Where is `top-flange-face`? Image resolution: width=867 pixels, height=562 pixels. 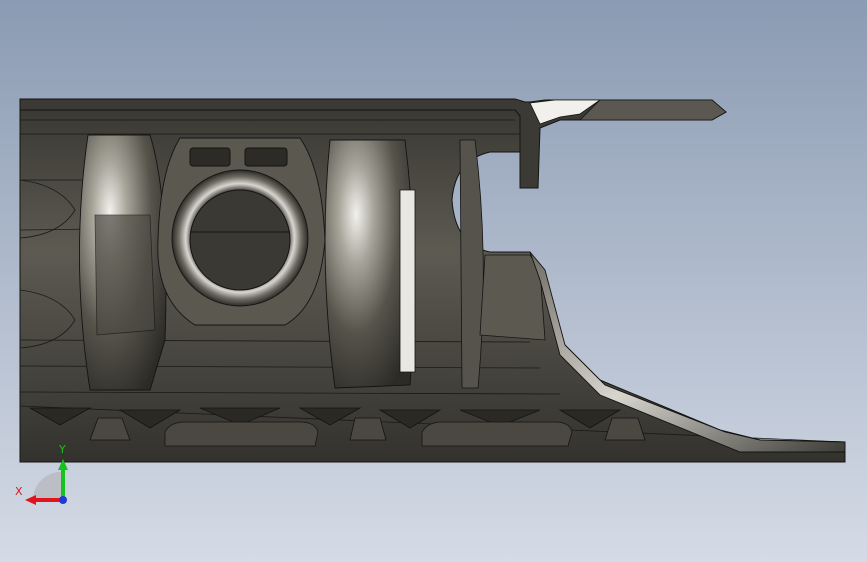 top-flange-face is located at coordinates (653, 110).